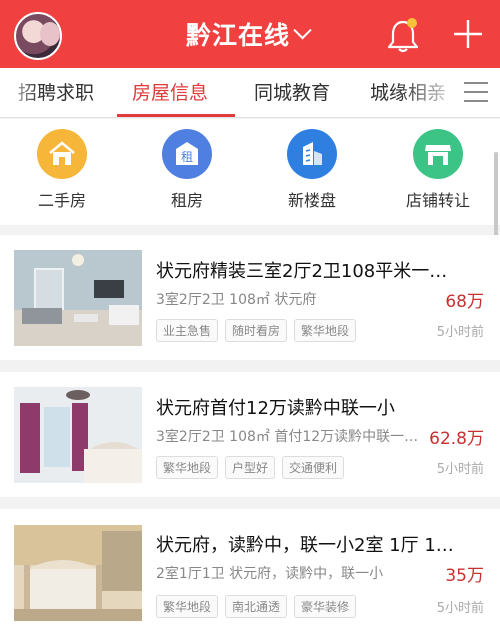 This screenshot has width=500, height=637. I want to click on shortcut-label: 租房, so click(186, 200).